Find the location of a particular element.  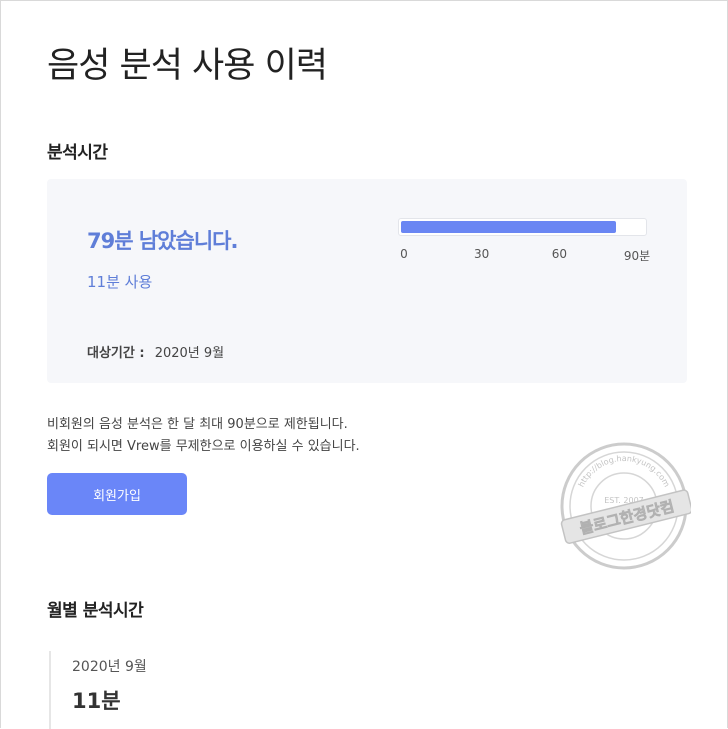

progress-tick-label: 0 is located at coordinates (404, 254).